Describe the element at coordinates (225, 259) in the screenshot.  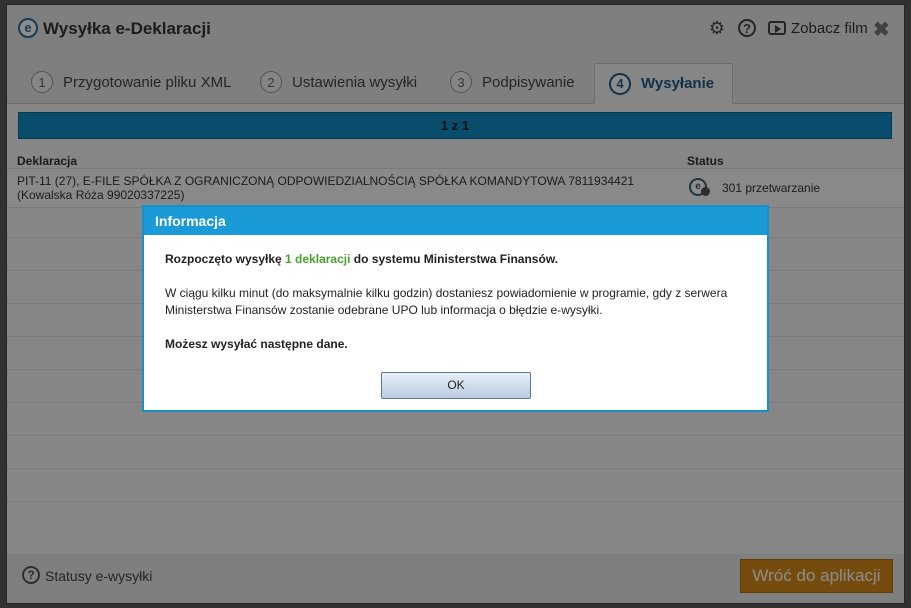
I see `text-fragment: Rozpoczęto wysyłkę` at that location.